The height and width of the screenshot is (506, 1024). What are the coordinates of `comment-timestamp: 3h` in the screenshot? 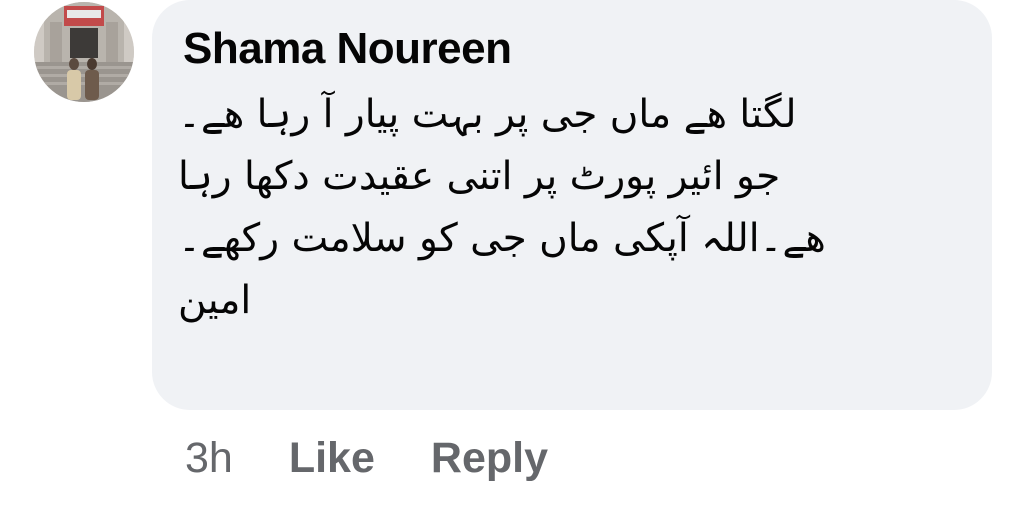 It's located at (209, 458).